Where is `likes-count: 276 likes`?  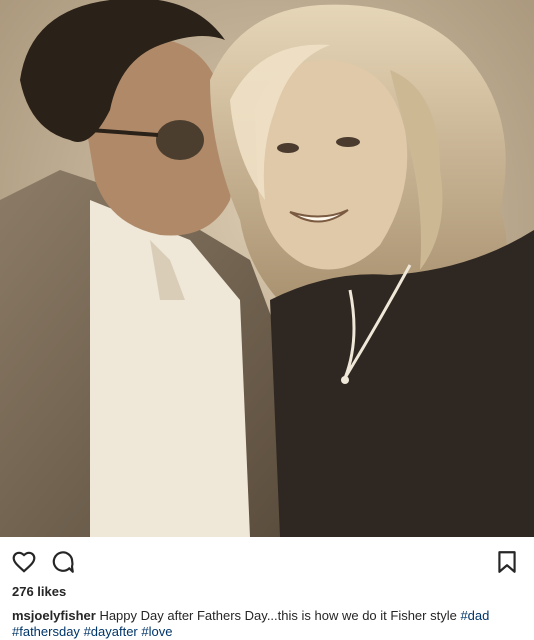 likes-count: 276 likes is located at coordinates (39, 591).